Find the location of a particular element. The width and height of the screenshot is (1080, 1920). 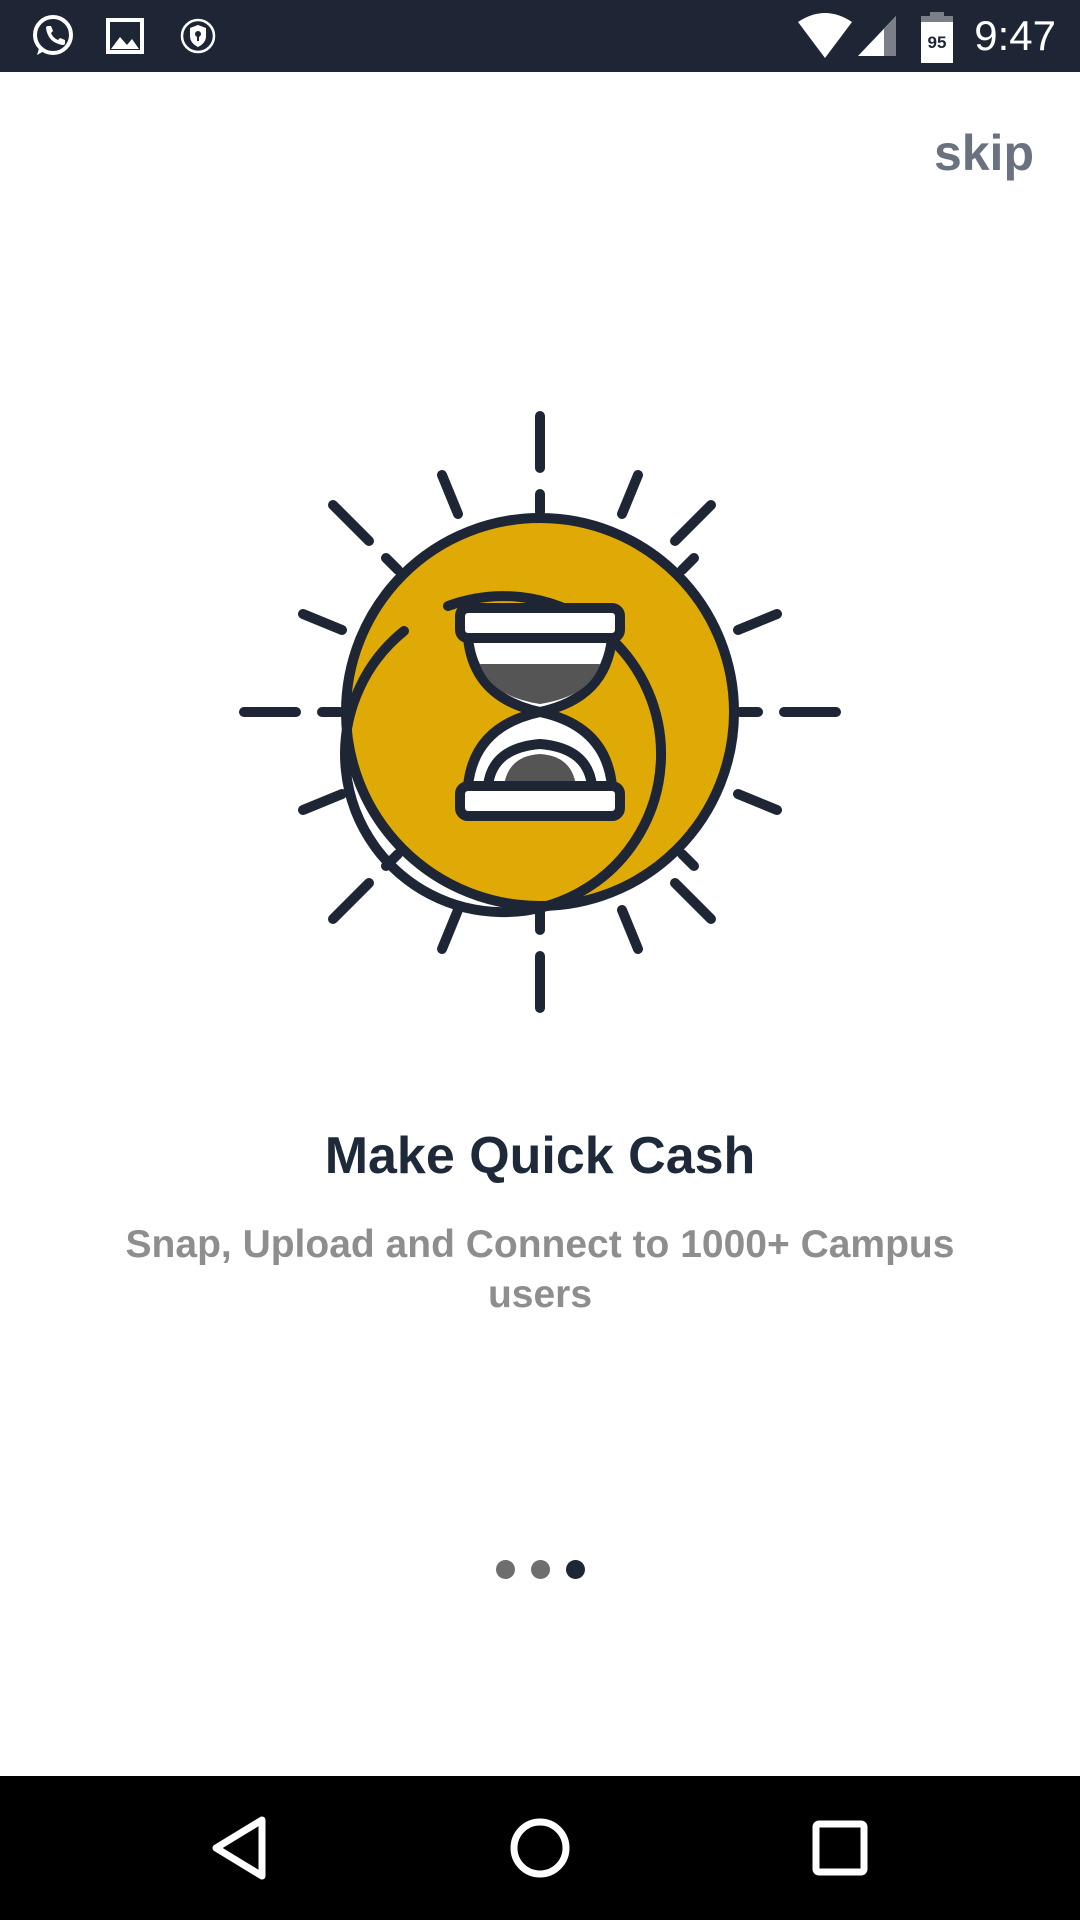

status-bar: 95 9:47 is located at coordinates (540, 36).